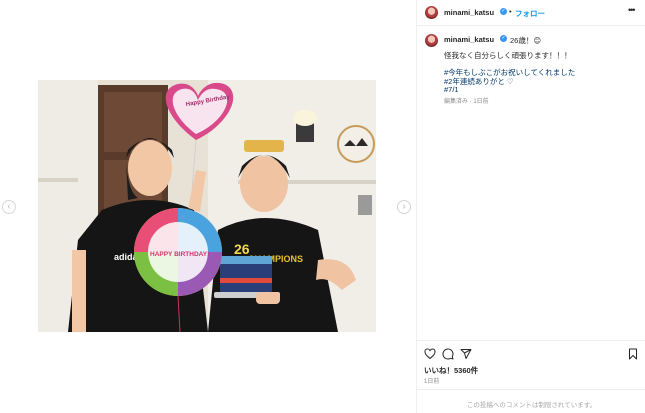 This screenshot has width=645, height=413. I want to click on caption-line-2: 怪我なく自分らしく頑張ります！！！, so click(508, 55).